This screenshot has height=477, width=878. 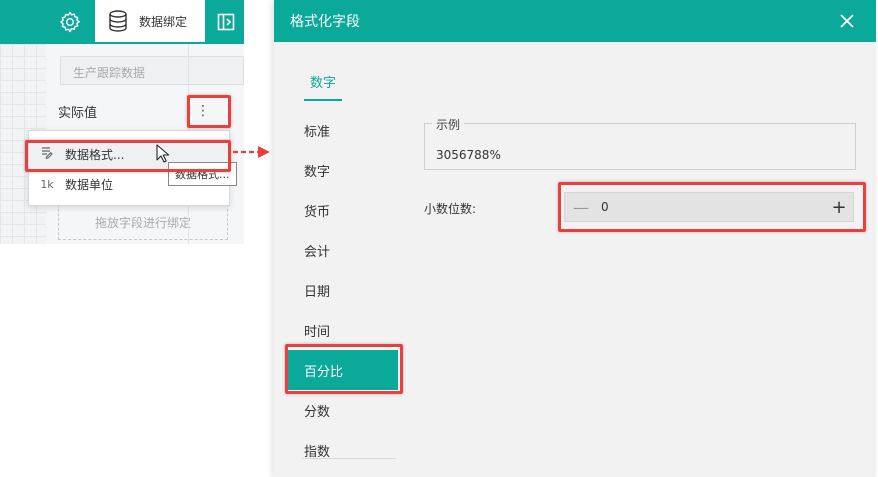 I want to click on menu-item-label: 数据单位, so click(x=89, y=184).